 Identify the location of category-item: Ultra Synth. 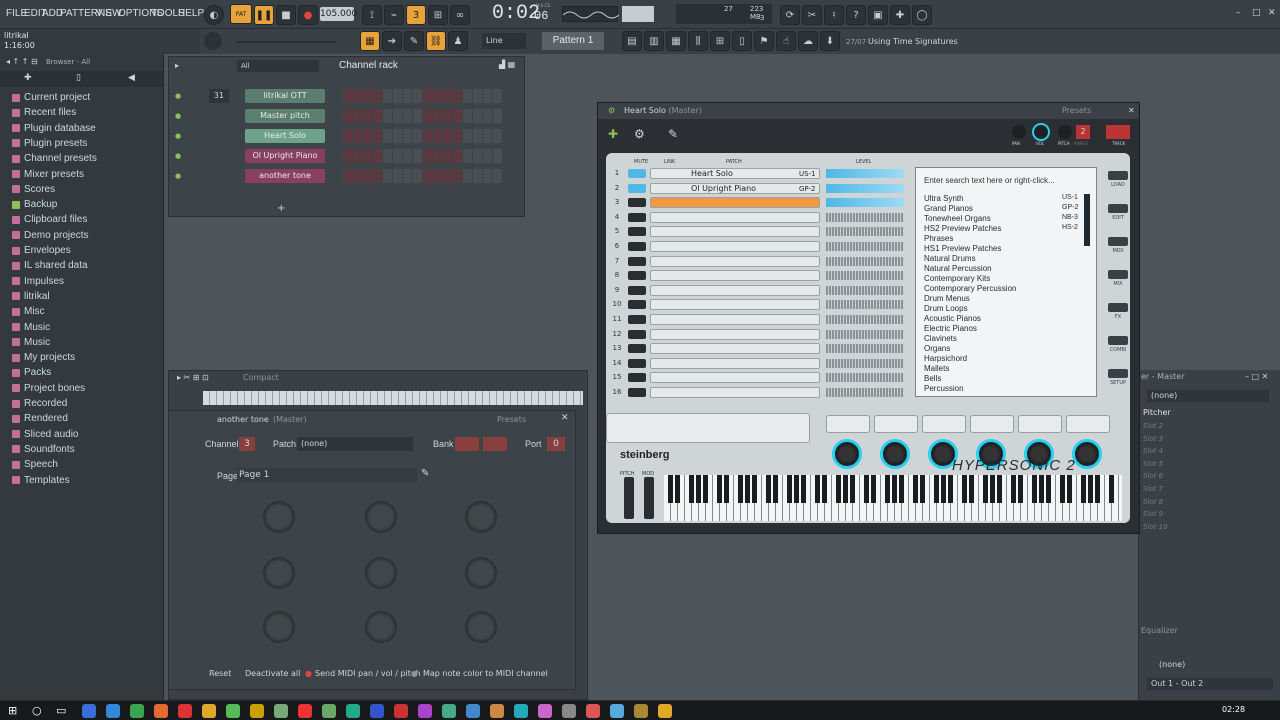
(944, 198).